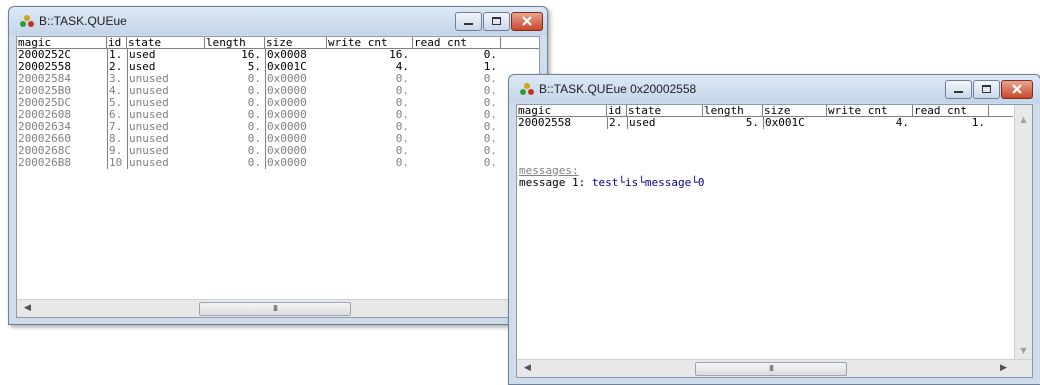 This screenshot has height=385, width=1040. I want to click on cell-magic: 20002608, so click(44, 115).